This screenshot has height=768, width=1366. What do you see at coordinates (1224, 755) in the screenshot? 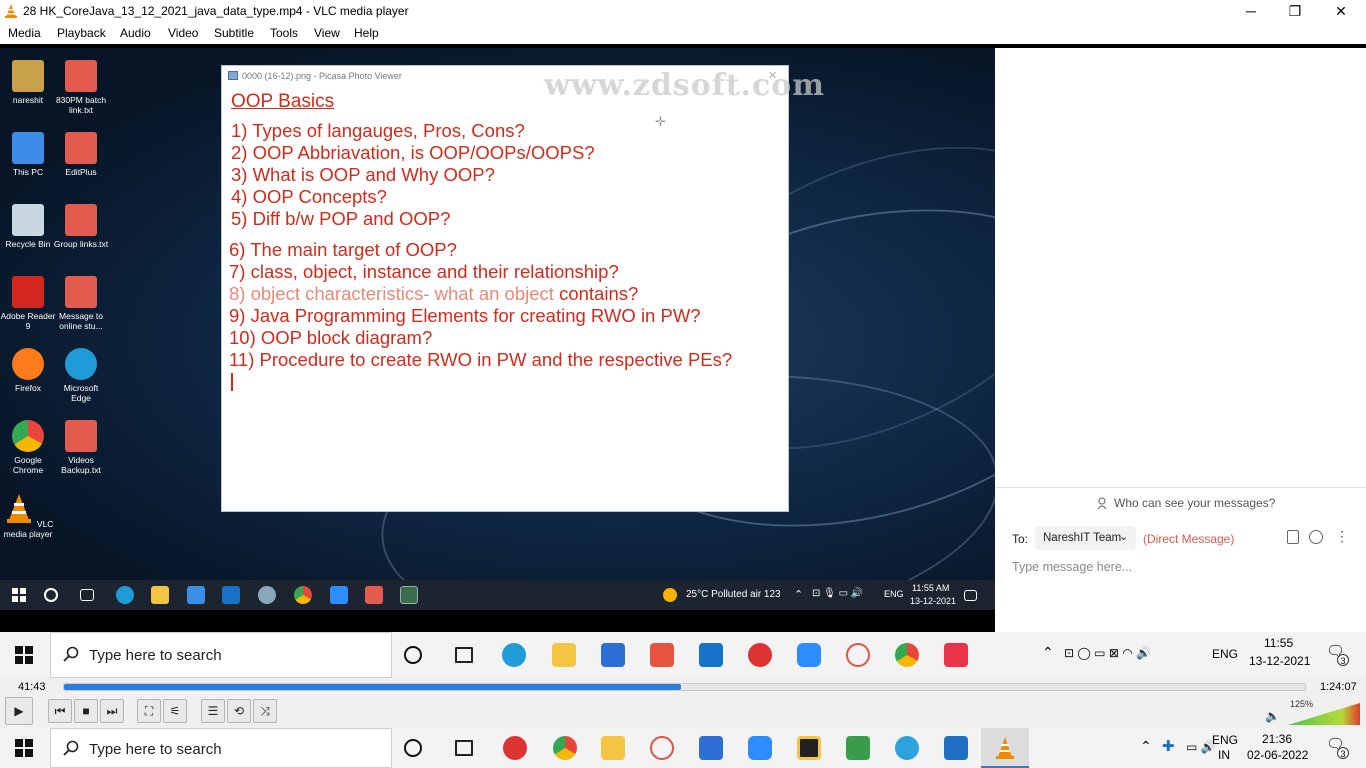
I see `region: IN` at bounding box center [1224, 755].